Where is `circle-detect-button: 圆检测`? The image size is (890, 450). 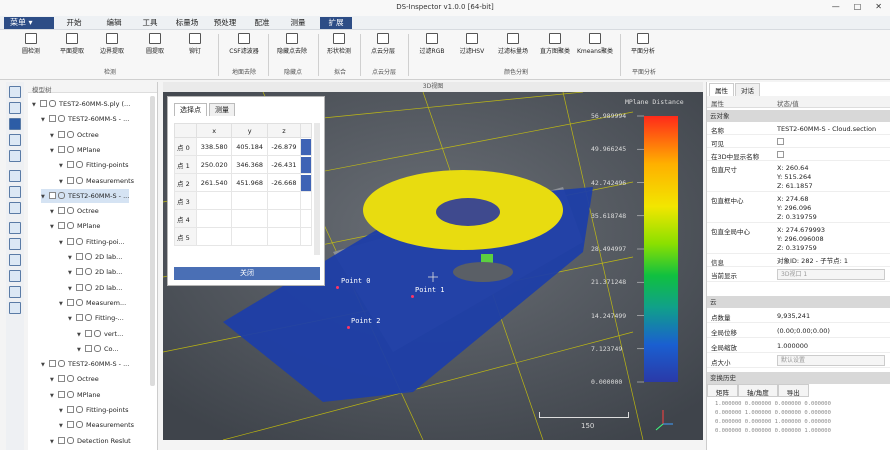
circle-detect-button: 圆检测 is located at coordinates (31, 46).